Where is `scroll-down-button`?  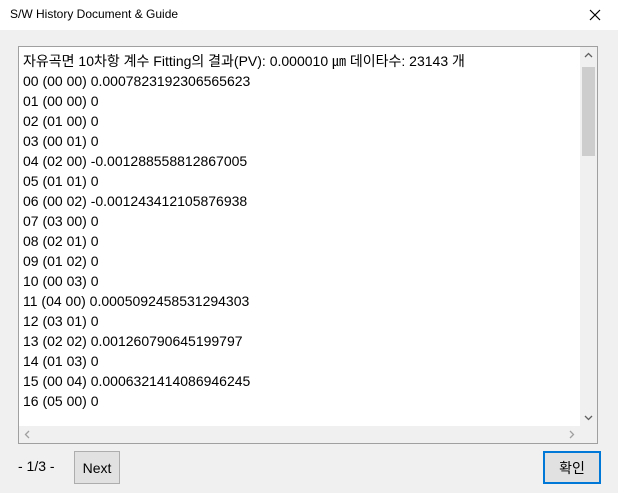
scroll-down-button is located at coordinates (588, 417).